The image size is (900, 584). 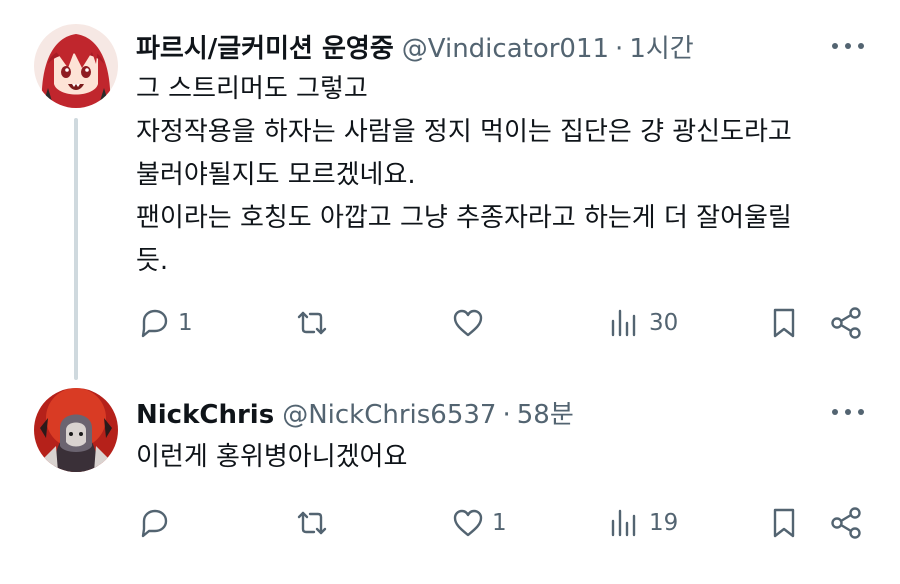 What do you see at coordinates (272, 457) in the screenshot?
I see `tweet-text-line: 이런게 홍위병아니겠어요` at bounding box center [272, 457].